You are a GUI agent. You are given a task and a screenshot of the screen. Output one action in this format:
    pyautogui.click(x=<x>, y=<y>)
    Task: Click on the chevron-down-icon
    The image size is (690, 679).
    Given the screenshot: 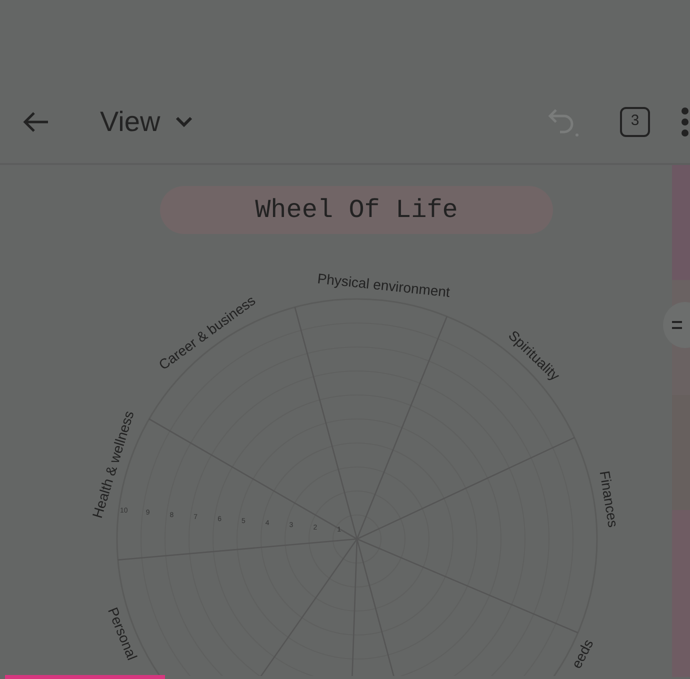 What is the action you would take?
    pyautogui.click(x=184, y=121)
    